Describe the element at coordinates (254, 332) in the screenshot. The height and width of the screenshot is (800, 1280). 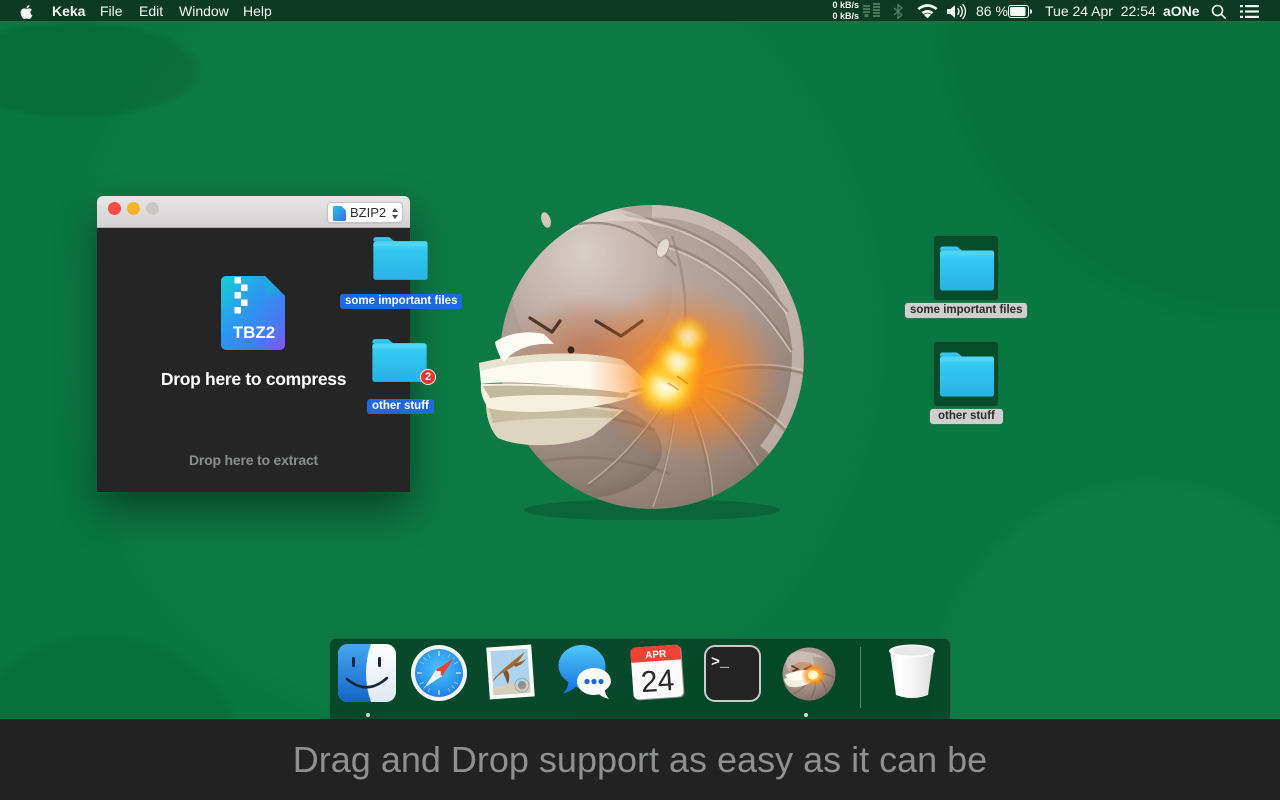
I see `svg-text: TBZ2` at that location.